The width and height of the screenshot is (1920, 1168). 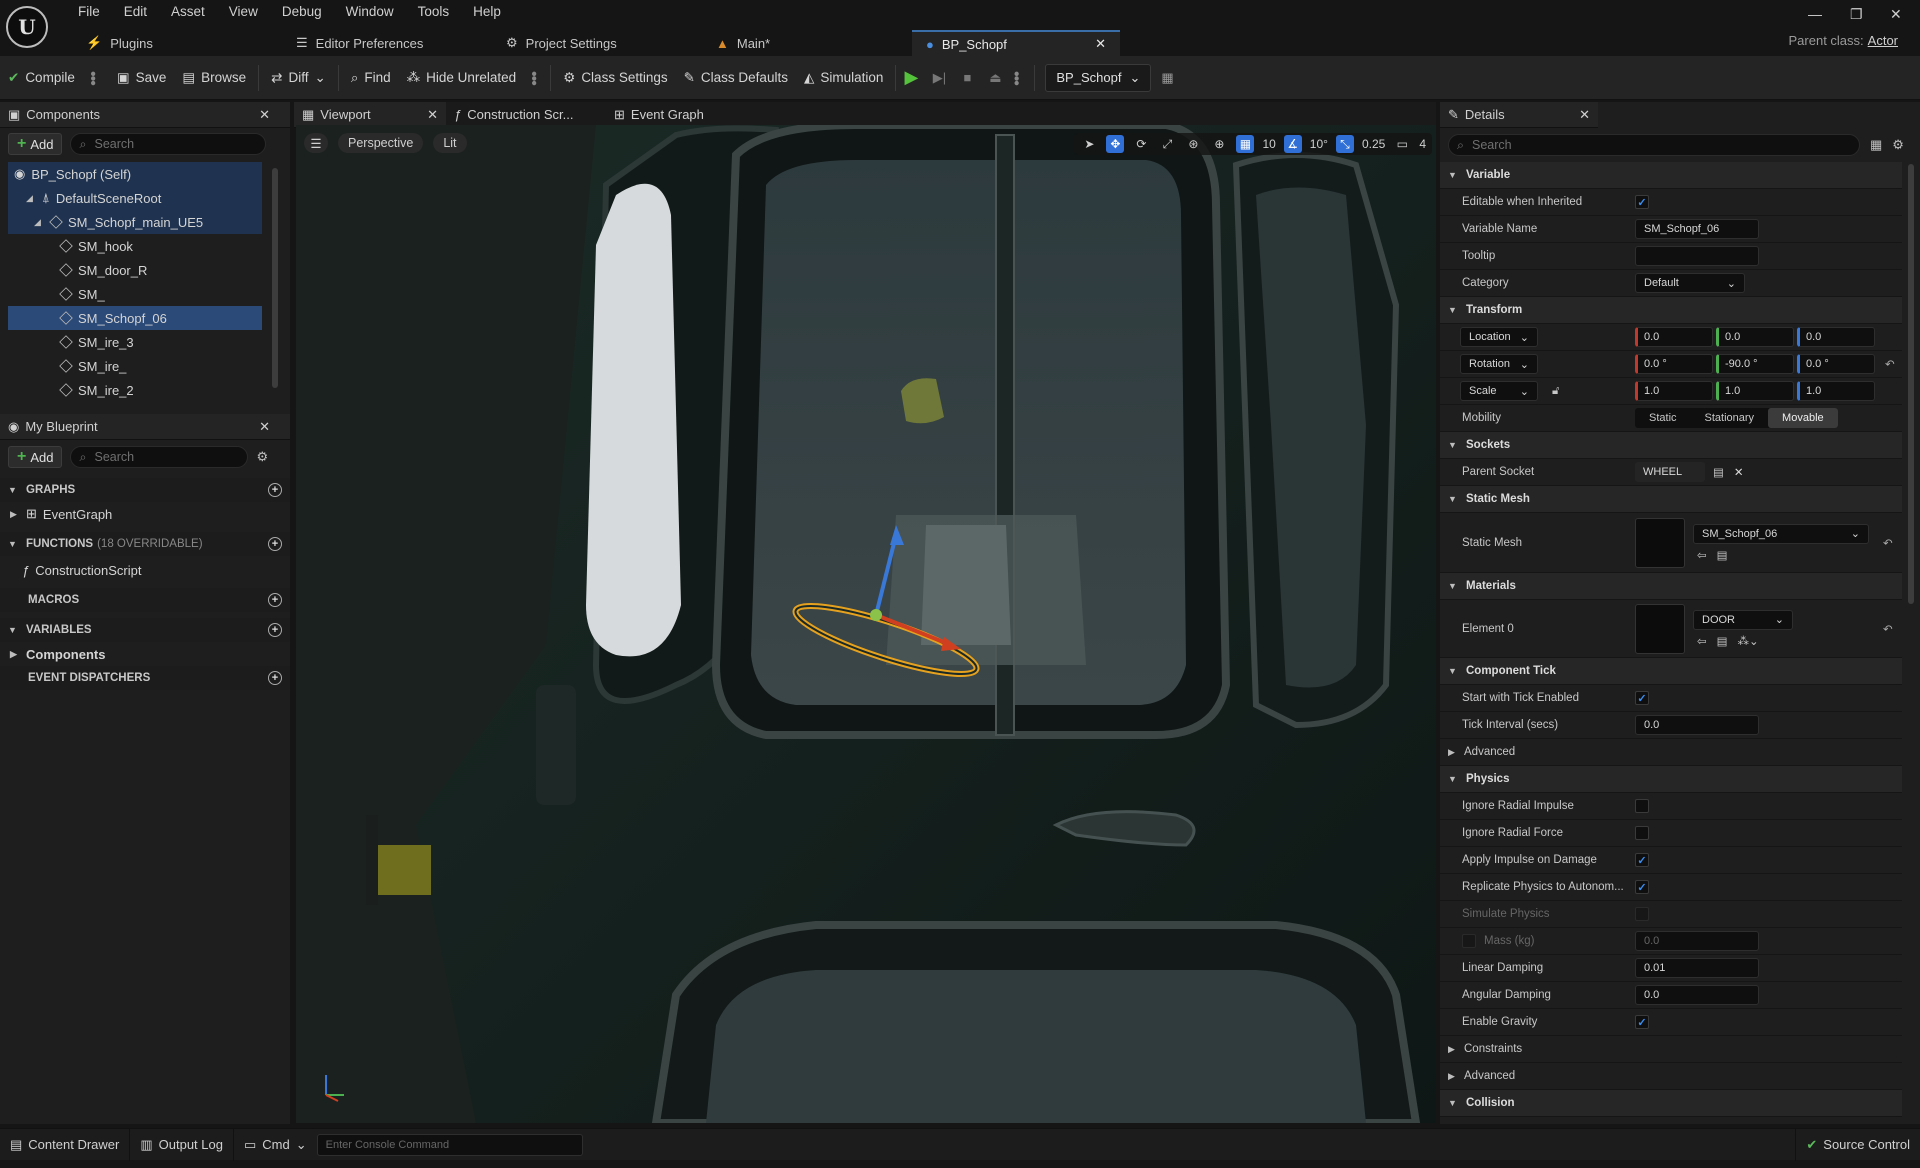 What do you see at coordinates (1671, 445) in the screenshot?
I see `section-sockets: ▼ Sockets` at bounding box center [1671, 445].